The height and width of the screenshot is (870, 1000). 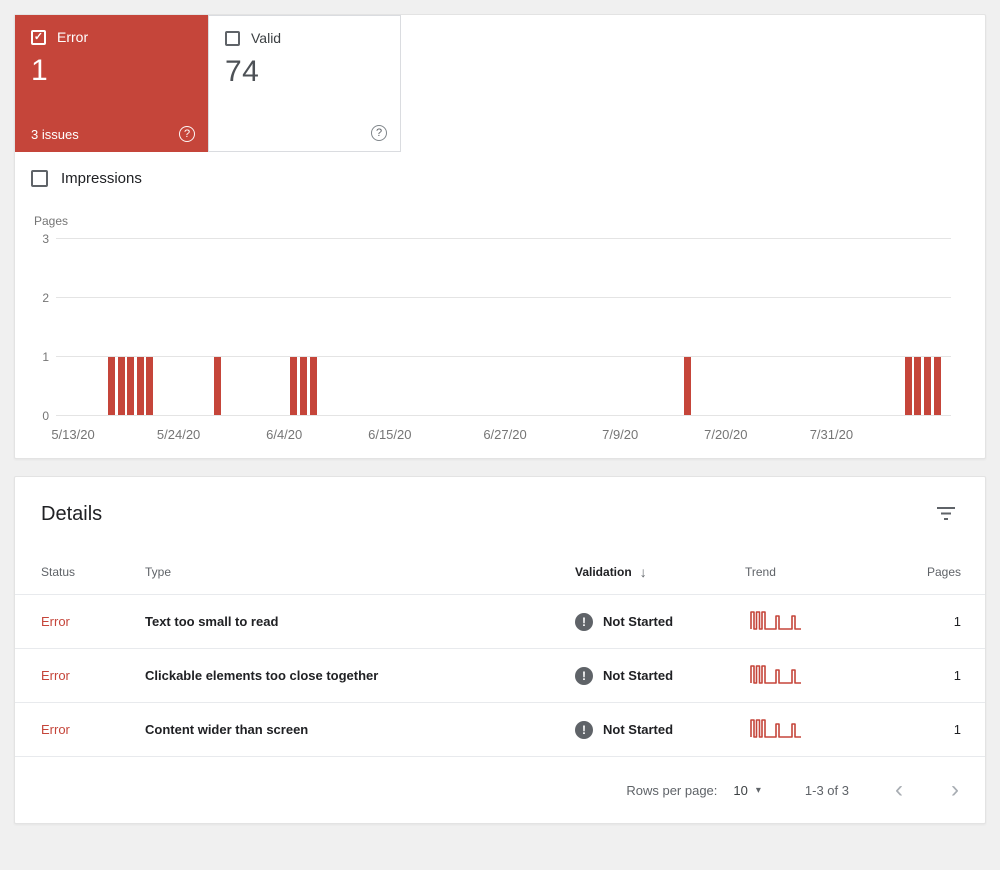 I want to click on error-count: 1, so click(x=40, y=70).